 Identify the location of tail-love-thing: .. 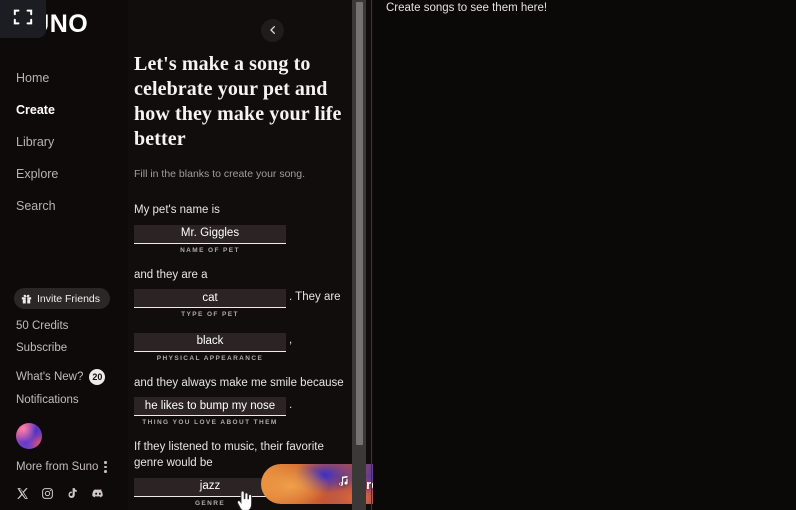
(291, 404).